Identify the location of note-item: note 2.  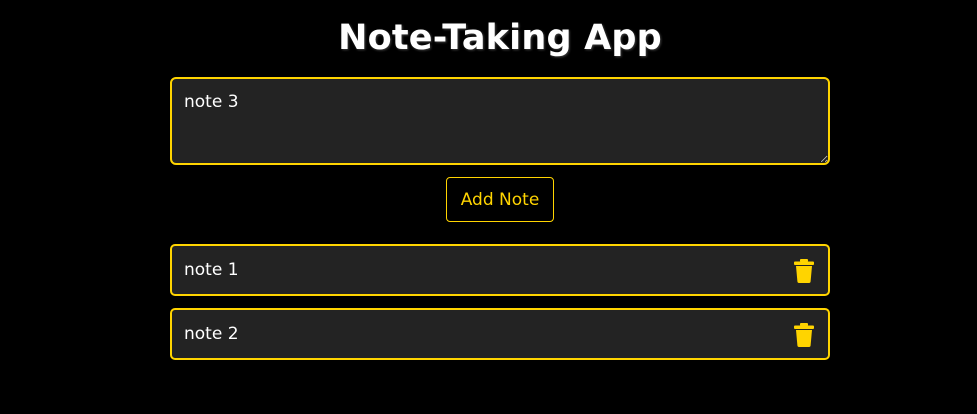
(500, 334).